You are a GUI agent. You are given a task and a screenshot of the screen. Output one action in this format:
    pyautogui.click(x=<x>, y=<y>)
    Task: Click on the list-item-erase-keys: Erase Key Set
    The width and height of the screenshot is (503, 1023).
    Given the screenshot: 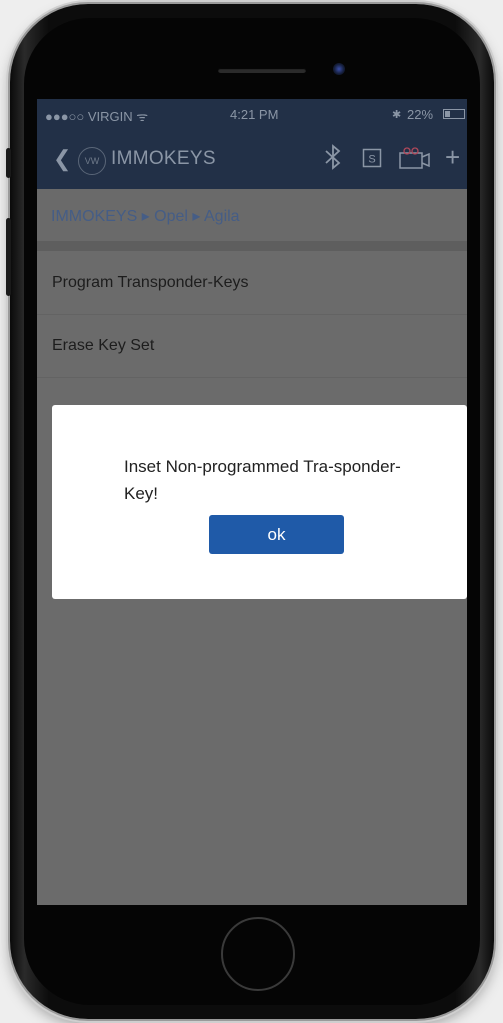 What is the action you would take?
    pyautogui.click(x=252, y=346)
    